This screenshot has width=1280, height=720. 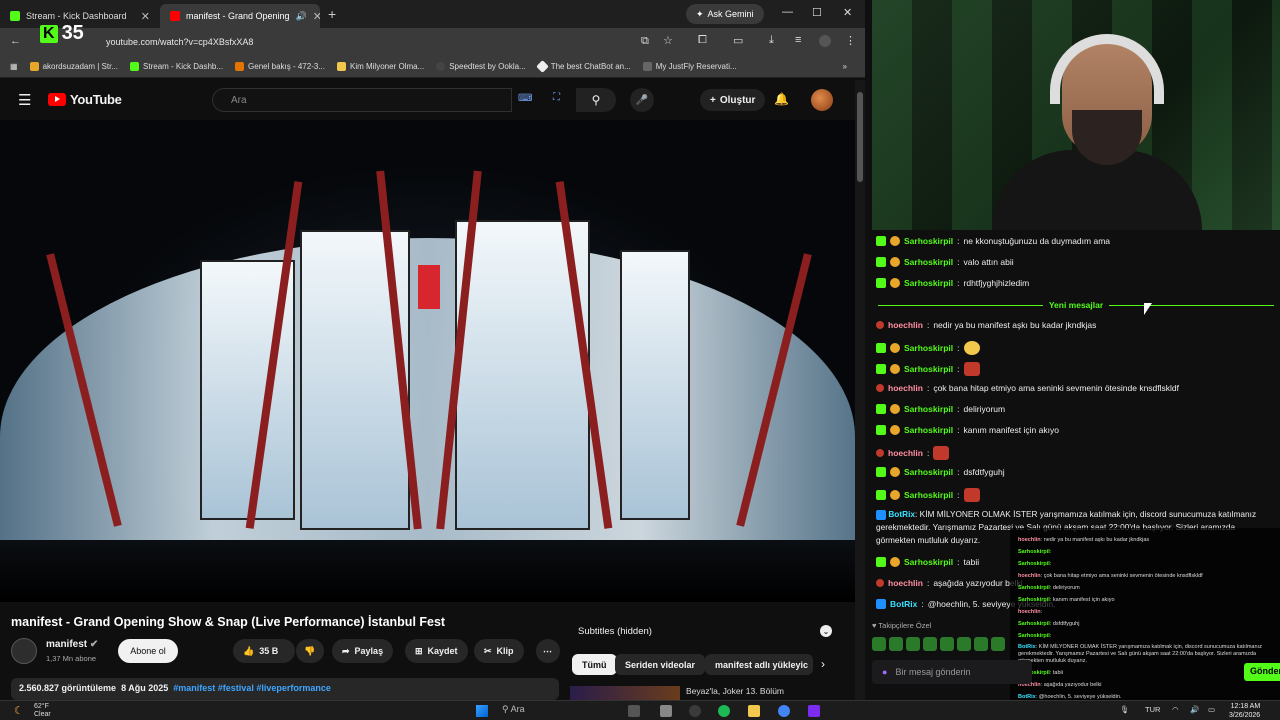 I want to click on install-app-icon: ⧉, so click(x=645, y=41).